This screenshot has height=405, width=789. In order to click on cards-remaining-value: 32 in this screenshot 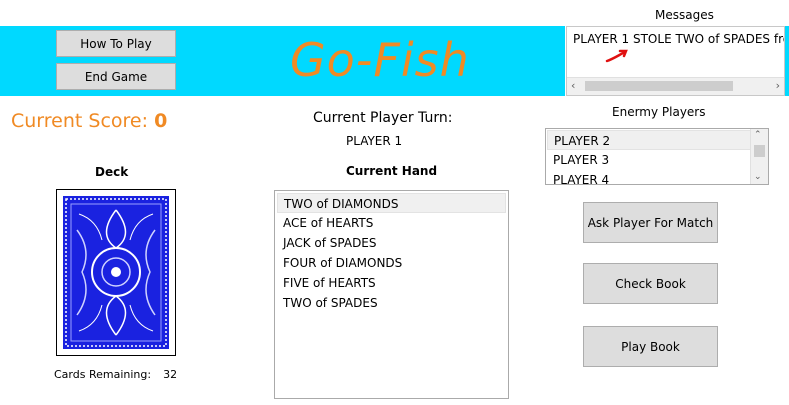, I will do `click(170, 374)`.